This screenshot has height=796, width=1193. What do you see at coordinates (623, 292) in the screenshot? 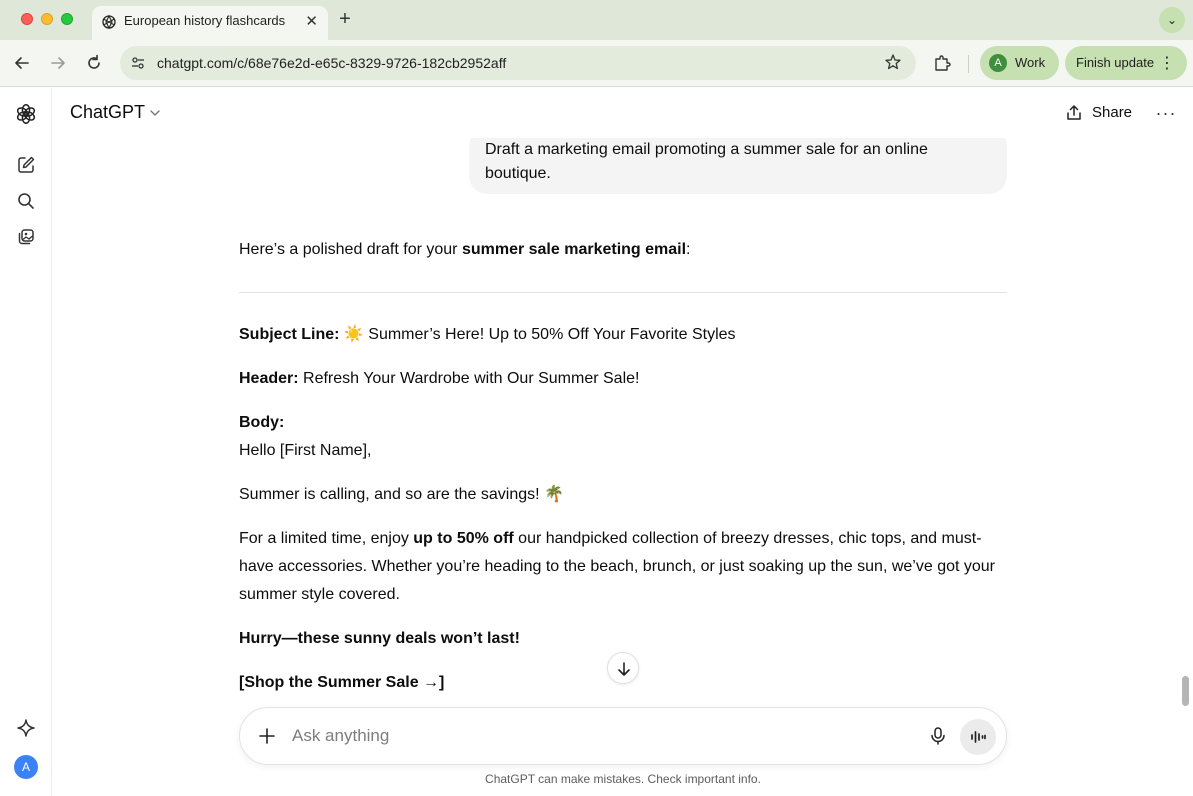
I see `horizontal-divider` at bounding box center [623, 292].